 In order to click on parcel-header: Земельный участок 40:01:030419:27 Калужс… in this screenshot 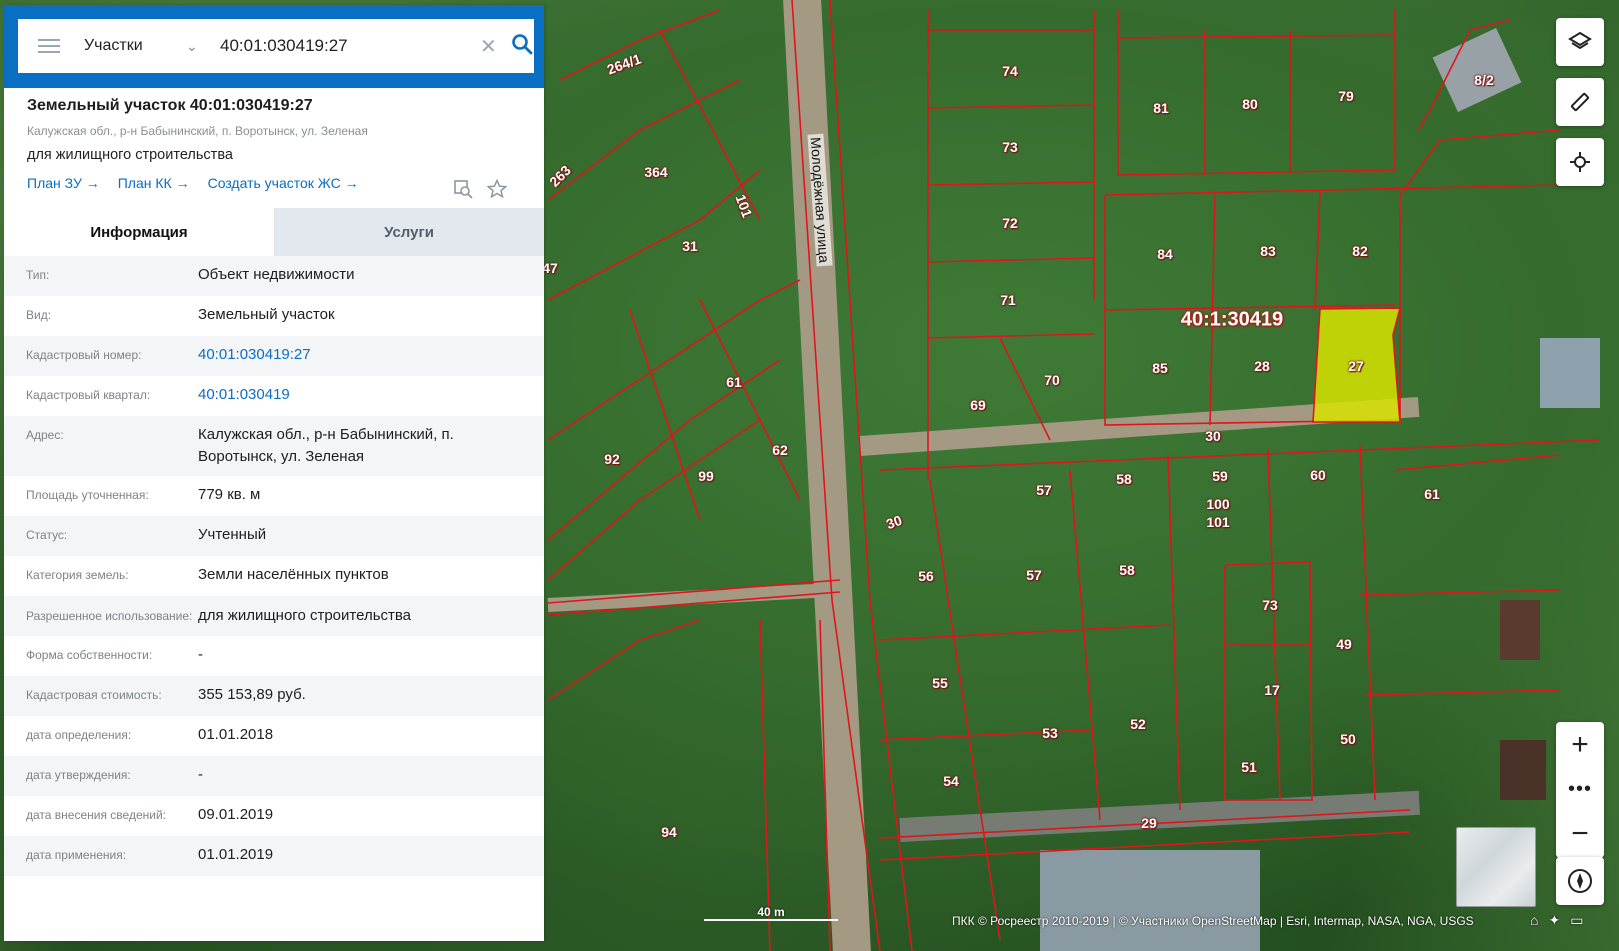, I will do `click(282, 148)`.